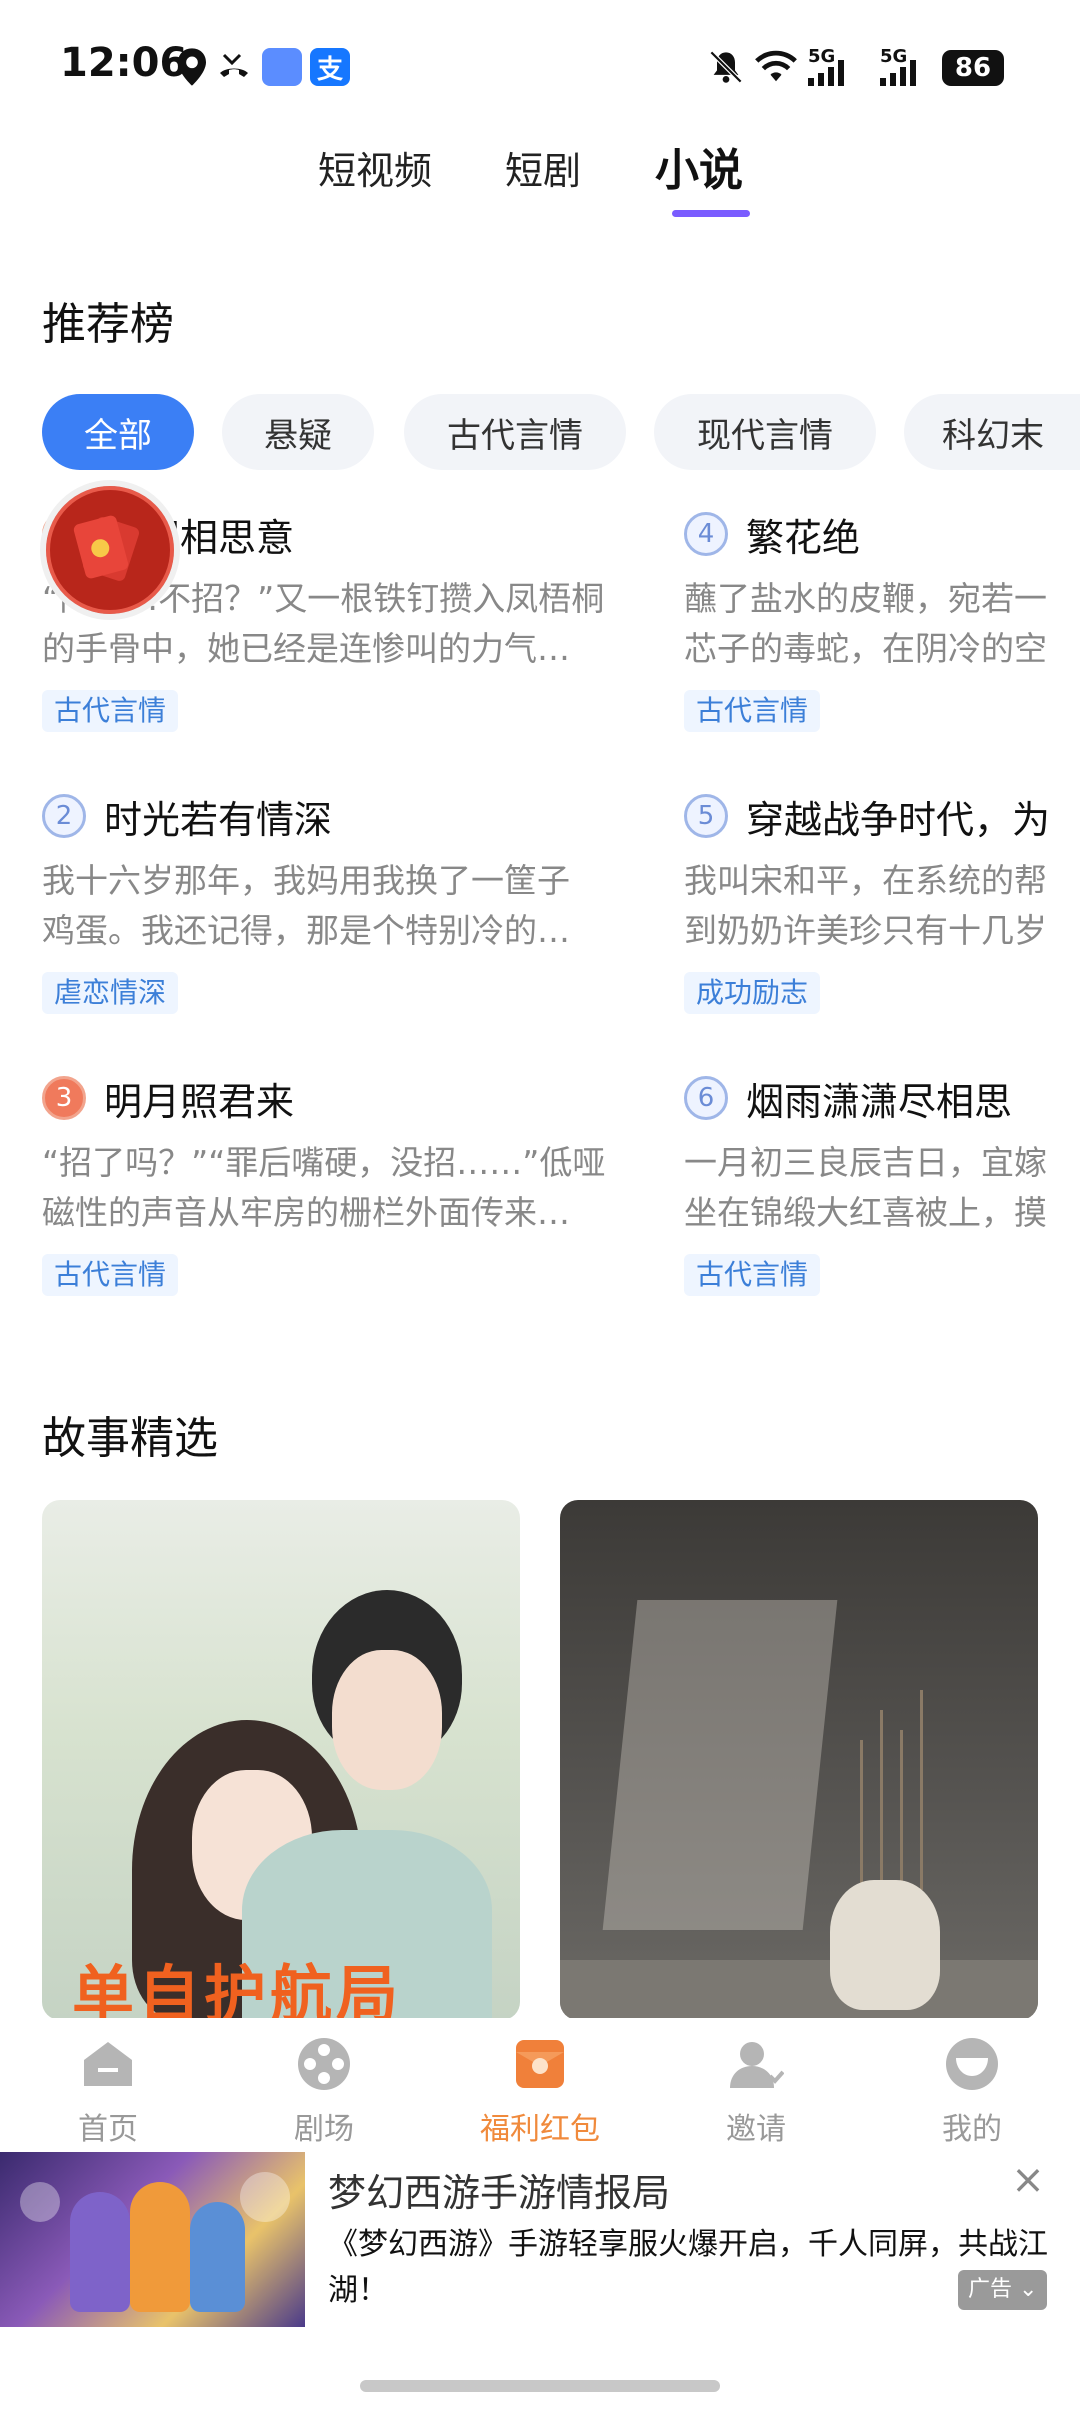 The height and width of the screenshot is (2415, 1080). Describe the element at coordinates (879, 1101) in the screenshot. I see `book-title: 烟雨潇潇尽相思` at that location.